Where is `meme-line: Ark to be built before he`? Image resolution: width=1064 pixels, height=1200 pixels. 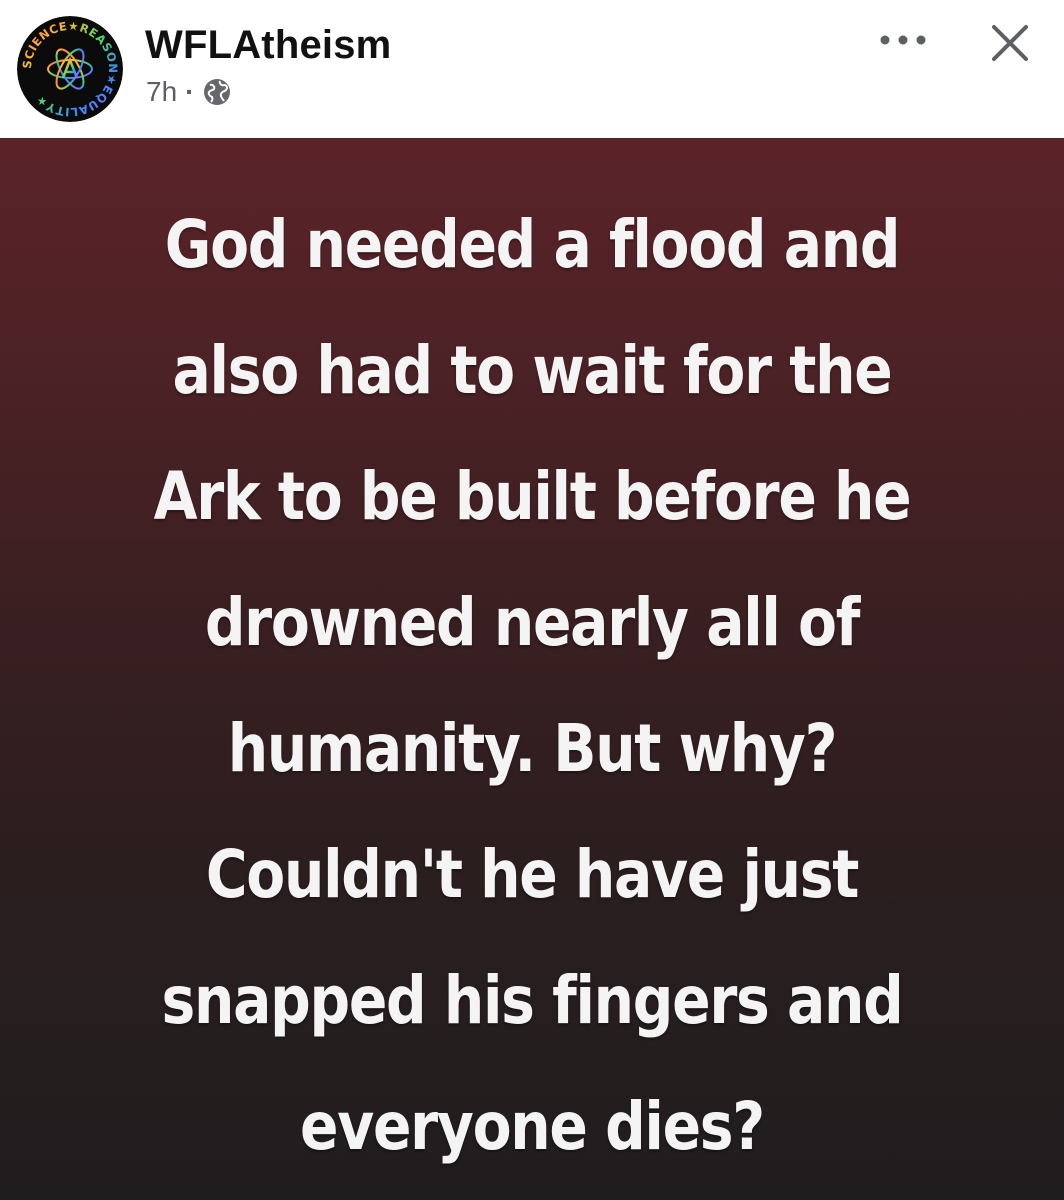
meme-line: Ark to be built before he is located at coordinates (532, 496).